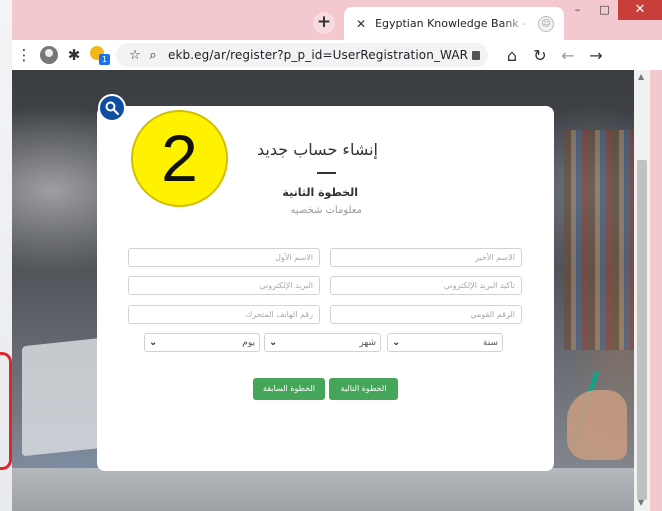 This screenshot has height=511, width=662. What do you see at coordinates (224, 314) in the screenshot?
I see `mobile-input` at bounding box center [224, 314].